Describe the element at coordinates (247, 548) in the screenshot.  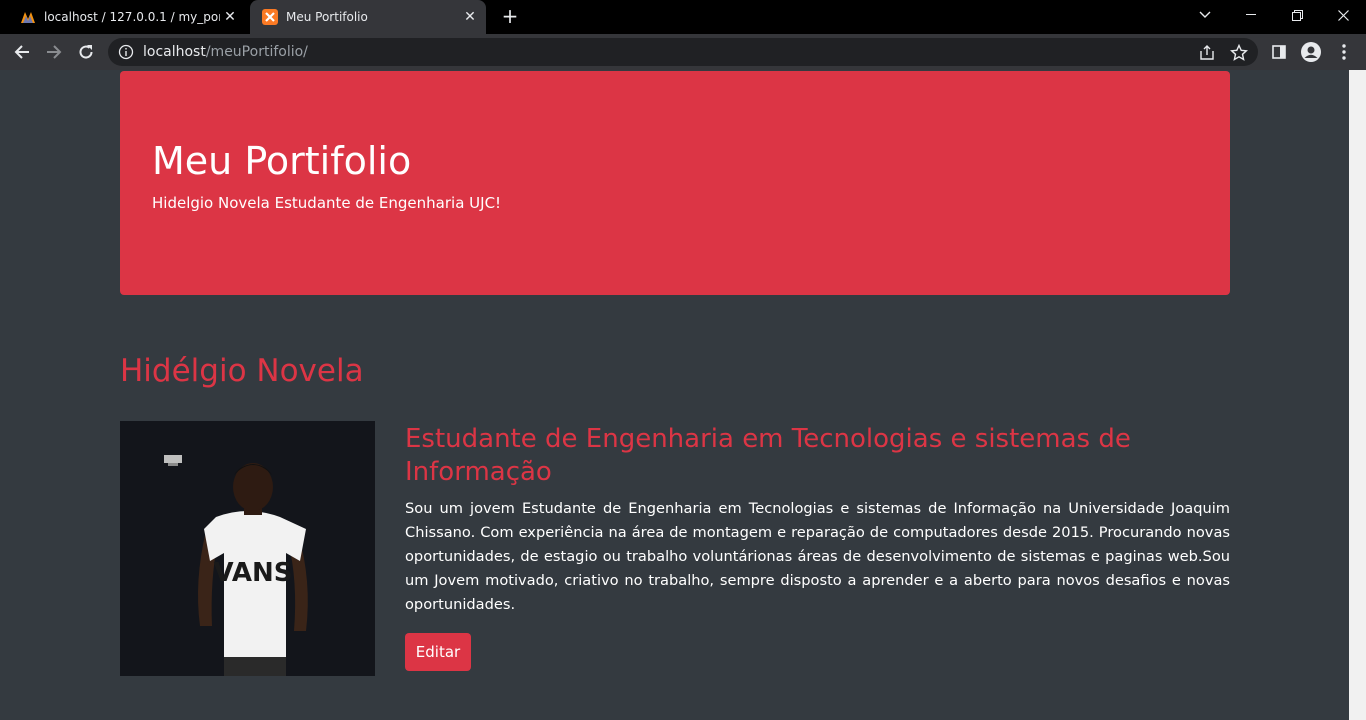
I see `profile-photo: VANS` at that location.